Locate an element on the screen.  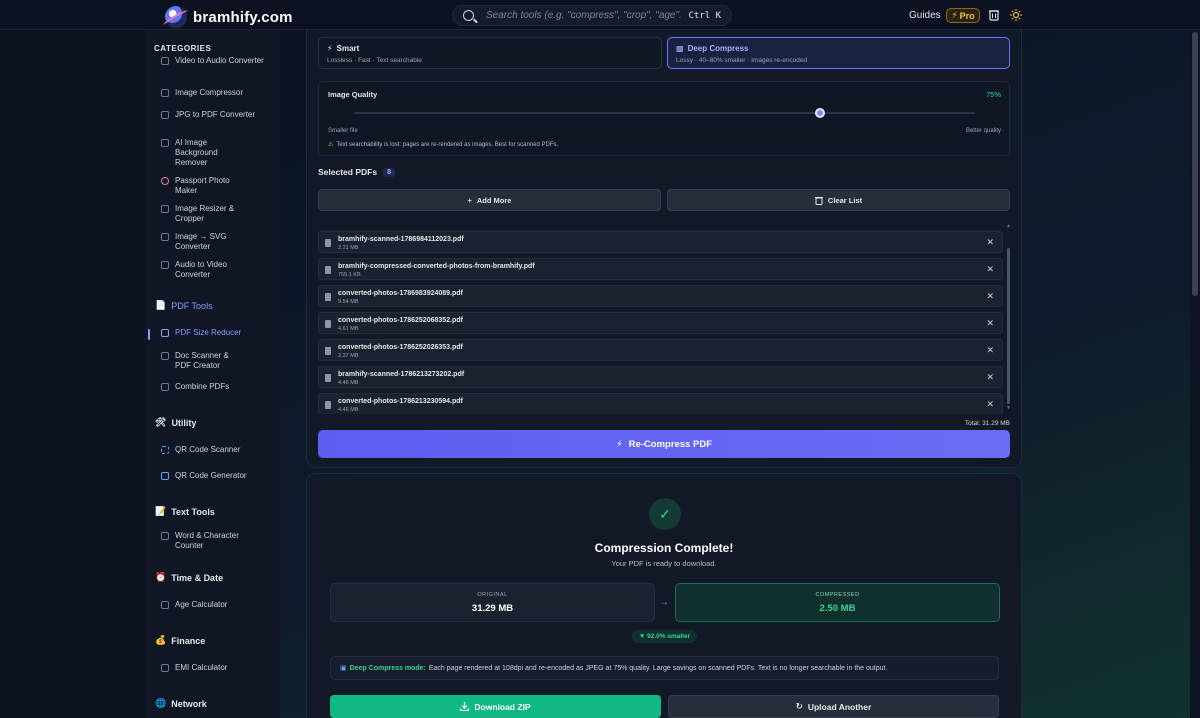
file-list-scrollbar is located at coordinates (1008, 326).